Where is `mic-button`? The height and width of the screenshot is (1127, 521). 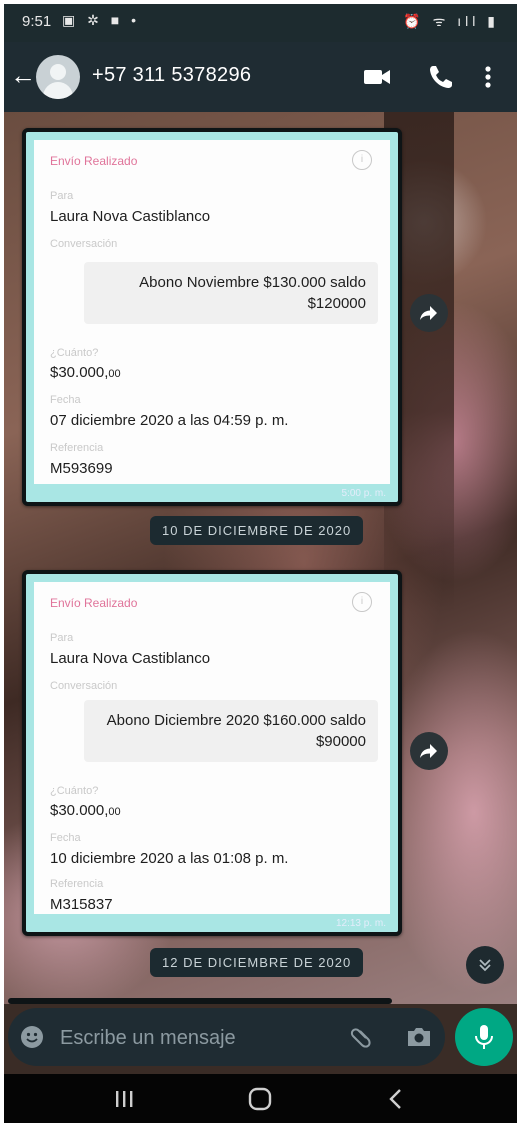 mic-button is located at coordinates (484, 1037).